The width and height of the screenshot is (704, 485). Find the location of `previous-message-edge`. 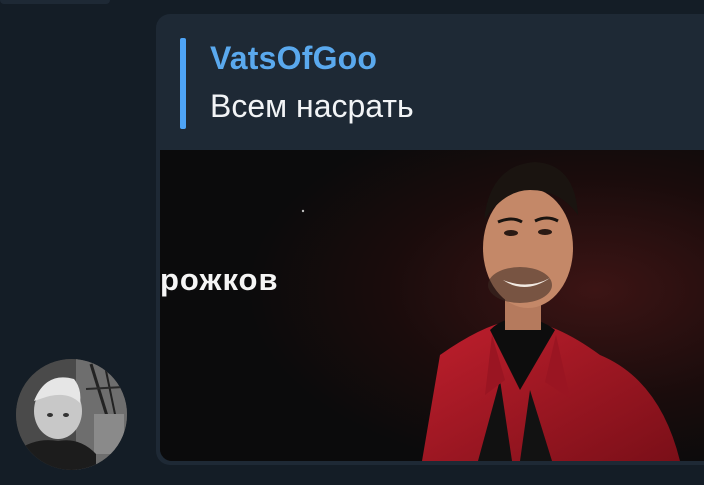

previous-message-edge is located at coordinates (55, 2).